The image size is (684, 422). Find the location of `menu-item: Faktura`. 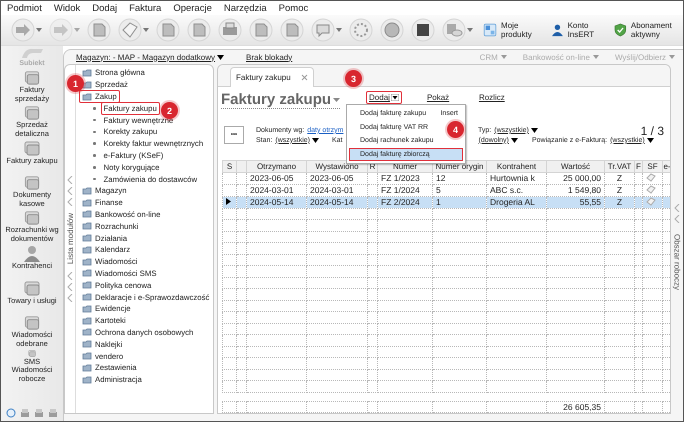

menu-item: Faktura is located at coordinates (145, 8).